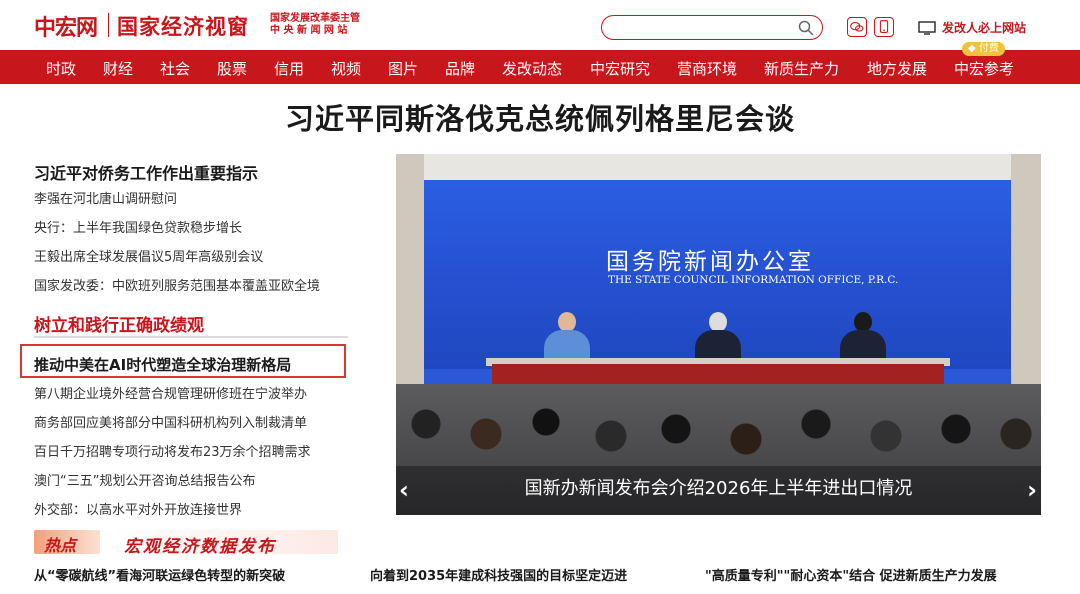  Describe the element at coordinates (498, 574) in the screenshot. I see `hot-link: 向着到2035年建成科技强国的目标坚定迈进` at that location.